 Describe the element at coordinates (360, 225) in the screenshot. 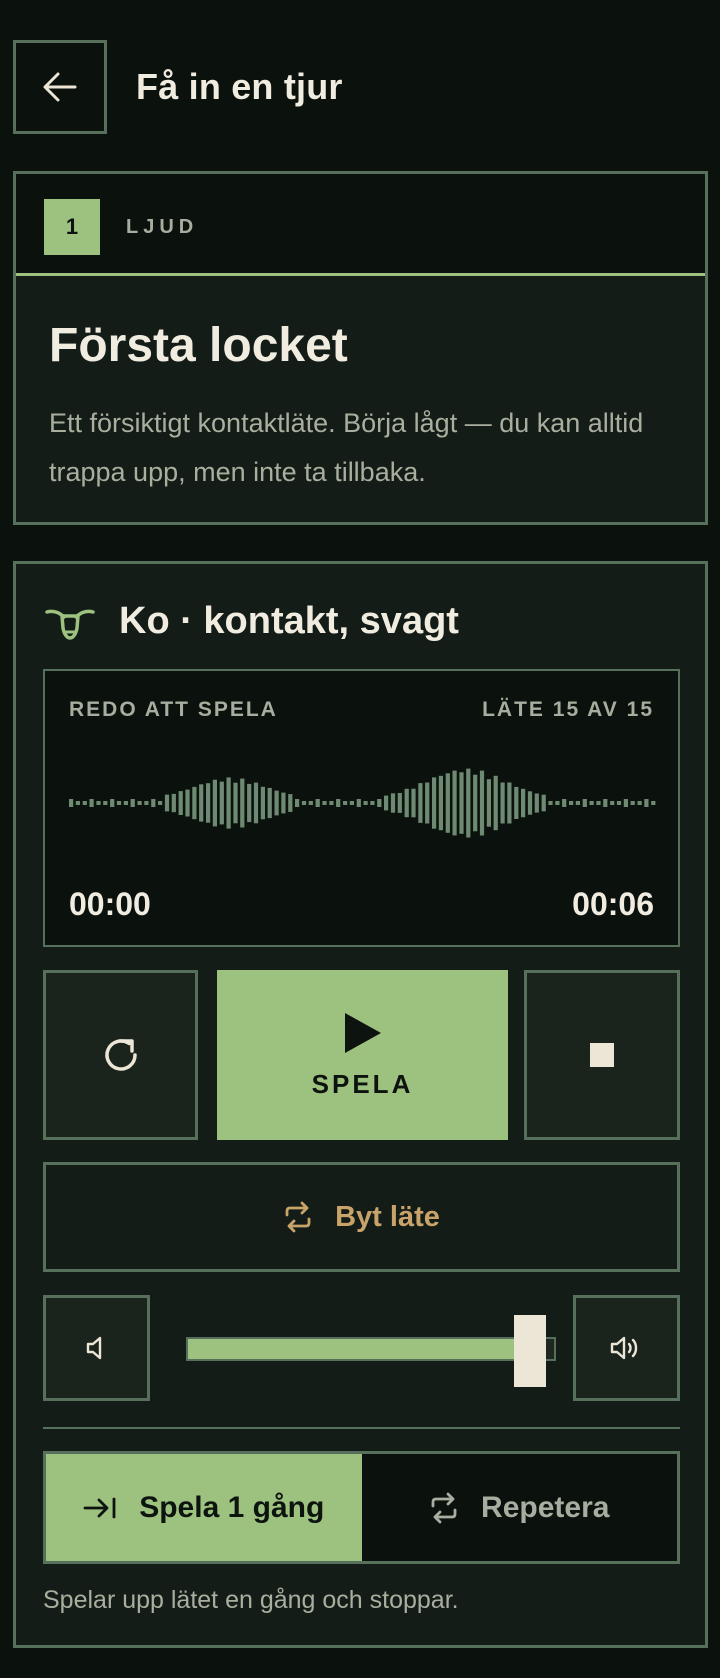

I see `step-header: 1 LJUD` at that location.